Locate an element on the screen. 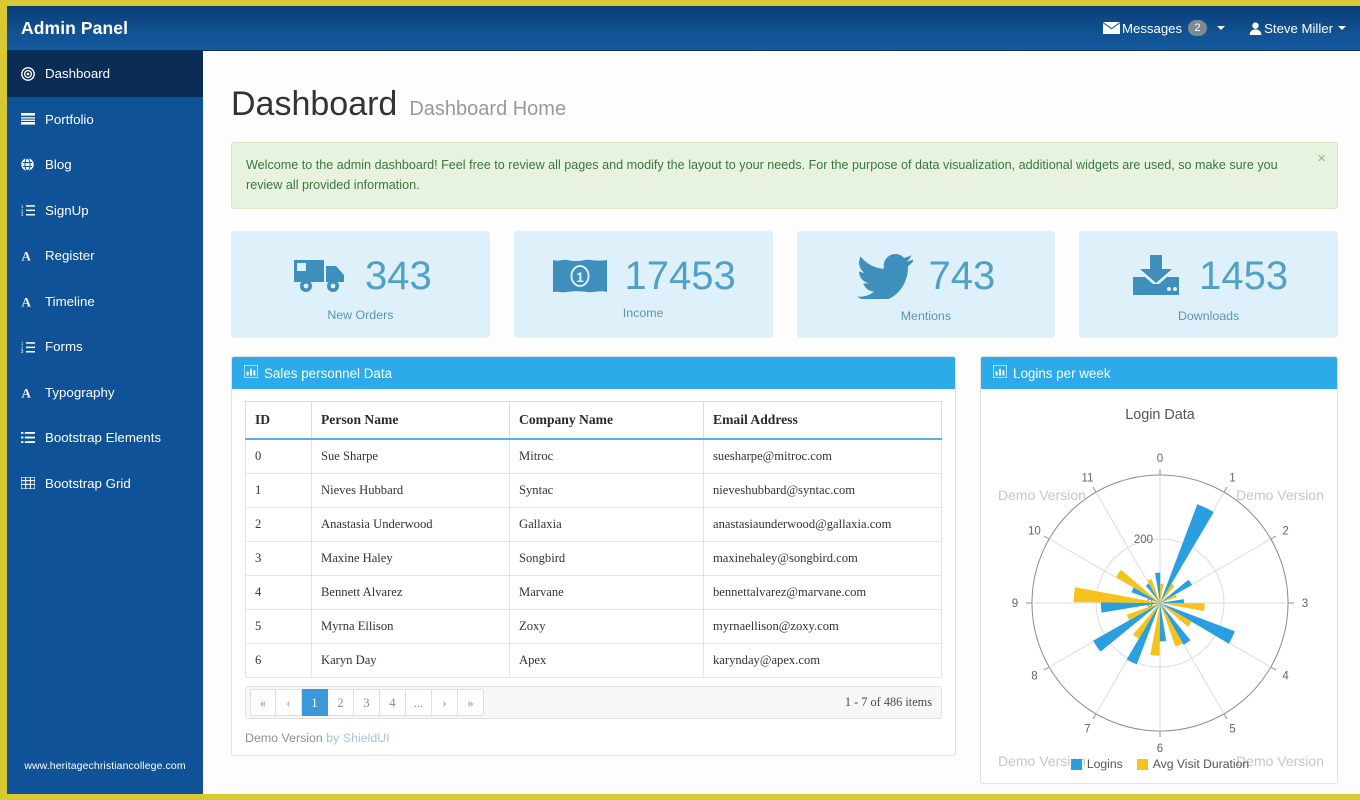 This screenshot has height=800, width=1360. page-button-4: 4 is located at coordinates (393, 703).